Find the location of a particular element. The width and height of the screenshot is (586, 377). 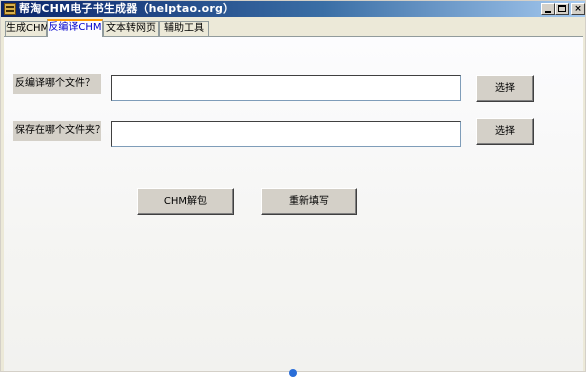

choose-target-folder-button: 选择 is located at coordinates (505, 131).